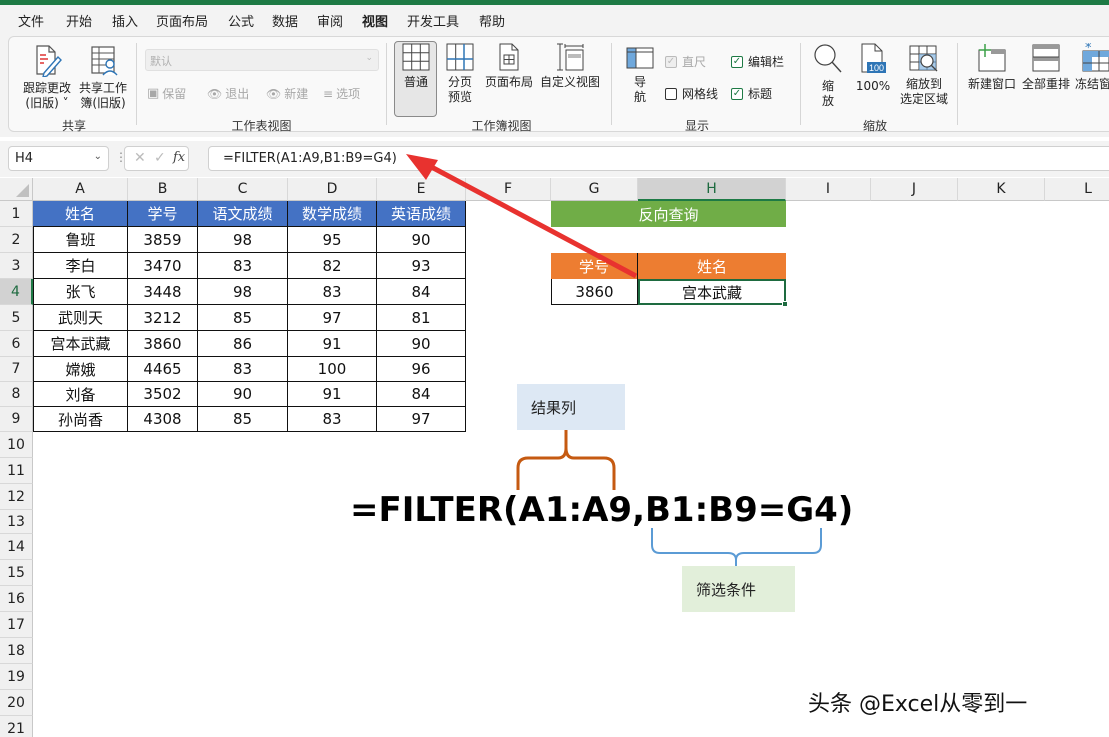 The width and height of the screenshot is (1109, 737). What do you see at coordinates (166, 93) in the screenshot?
I see `keep-view-button: ▣ 保留` at bounding box center [166, 93].